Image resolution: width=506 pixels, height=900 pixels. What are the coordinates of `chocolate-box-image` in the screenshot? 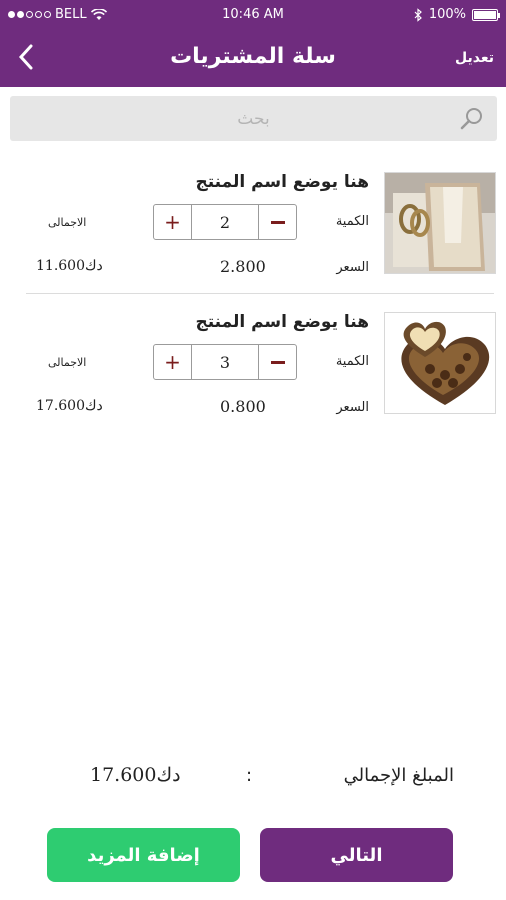 It's located at (440, 363).